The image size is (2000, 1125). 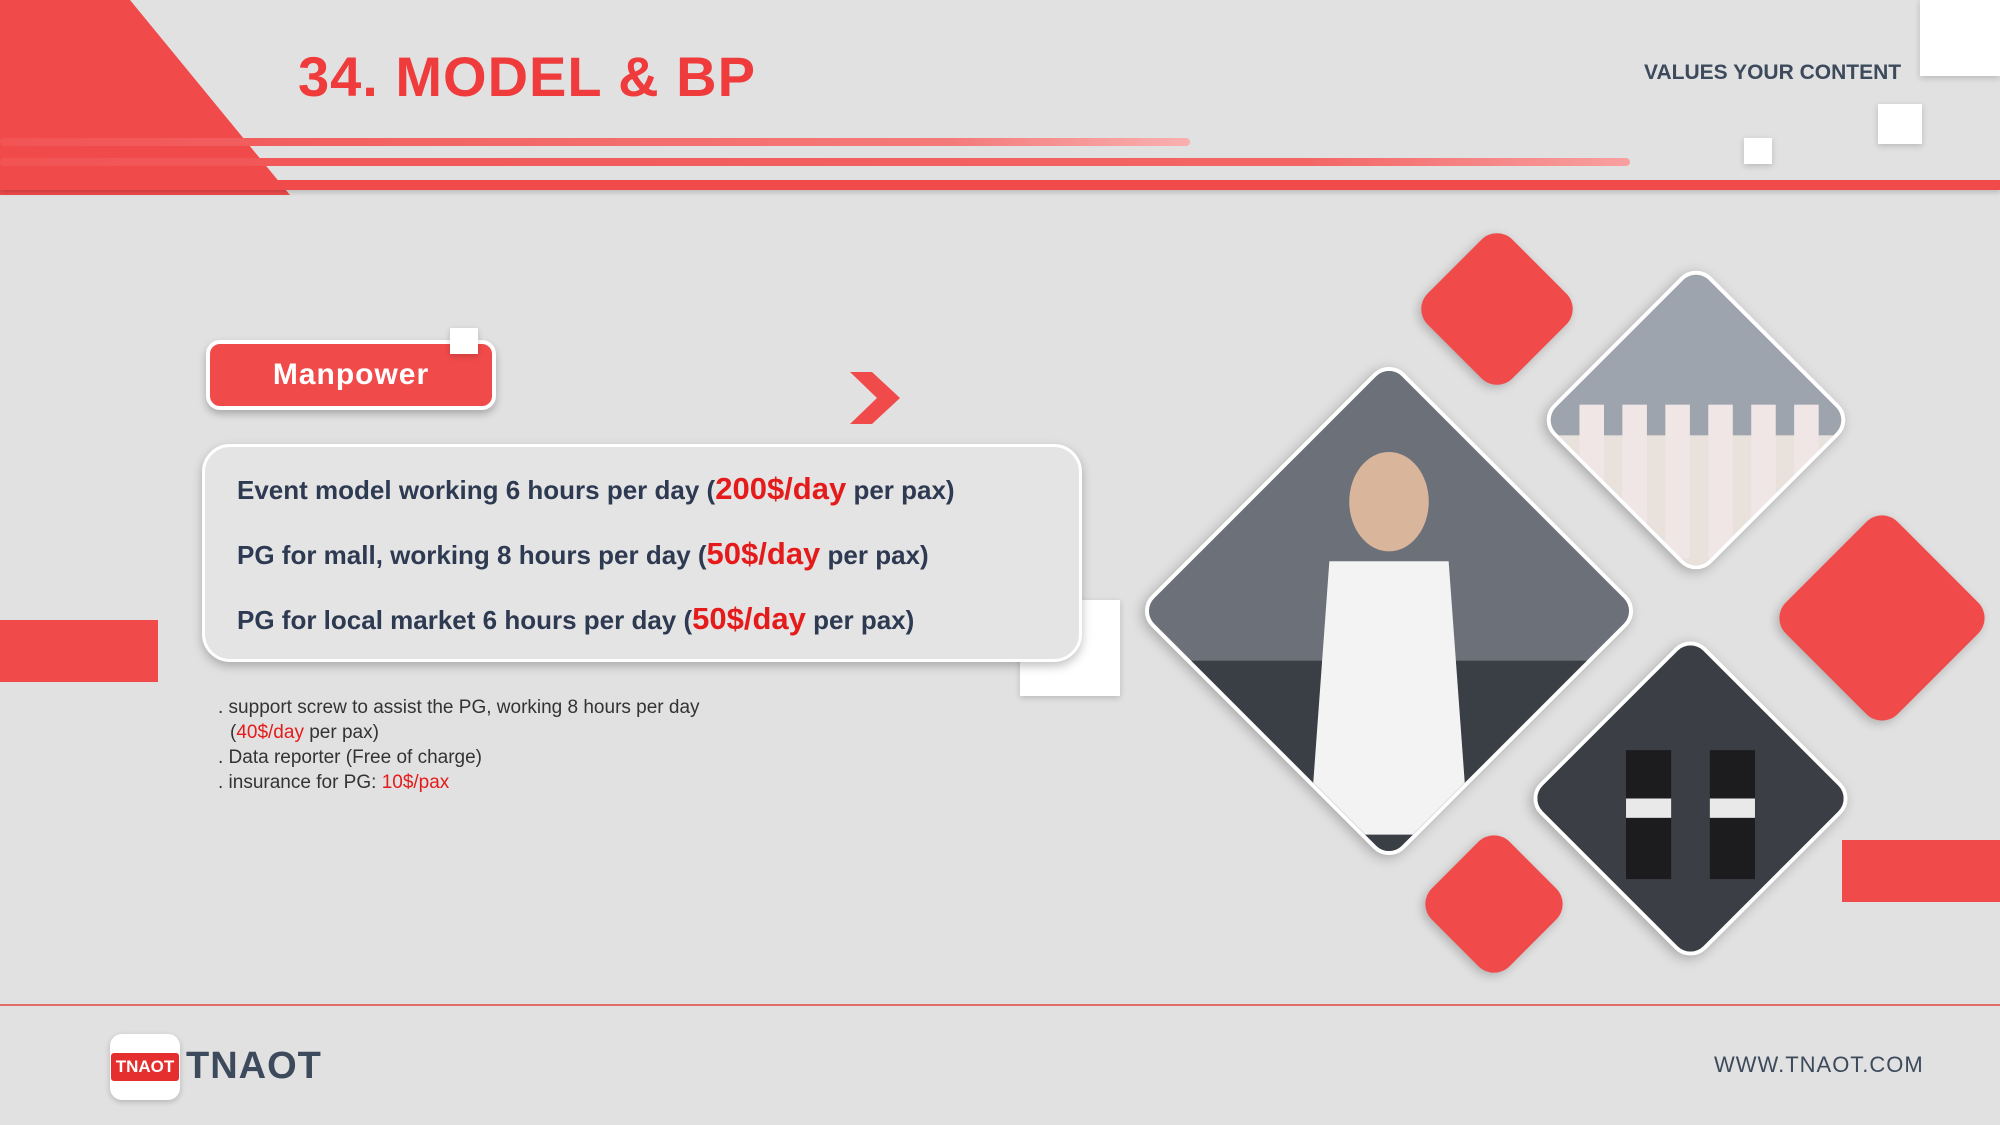 I want to click on page-title: 34. MODEL & BP, so click(x=527, y=76).